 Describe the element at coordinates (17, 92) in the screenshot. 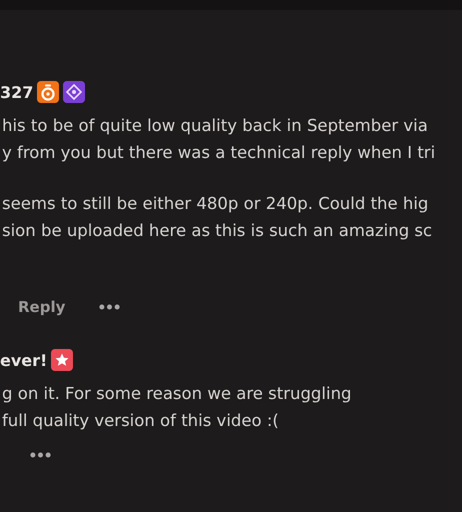

I see `username: 327` at that location.